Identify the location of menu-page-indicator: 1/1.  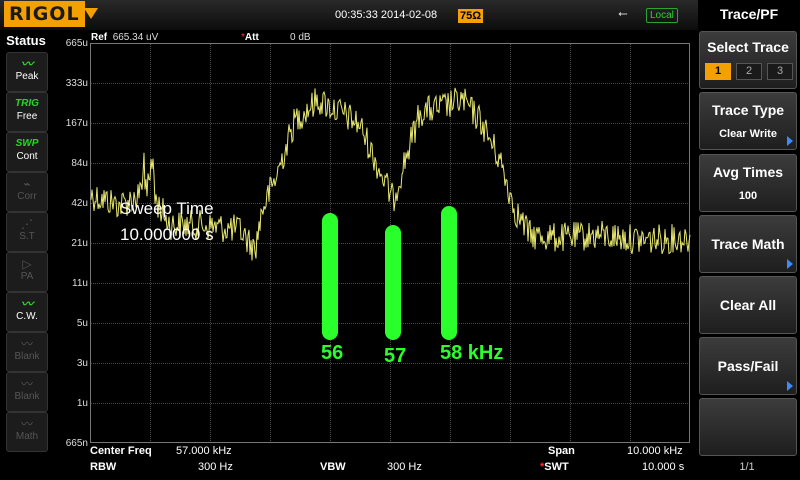
(747, 467).